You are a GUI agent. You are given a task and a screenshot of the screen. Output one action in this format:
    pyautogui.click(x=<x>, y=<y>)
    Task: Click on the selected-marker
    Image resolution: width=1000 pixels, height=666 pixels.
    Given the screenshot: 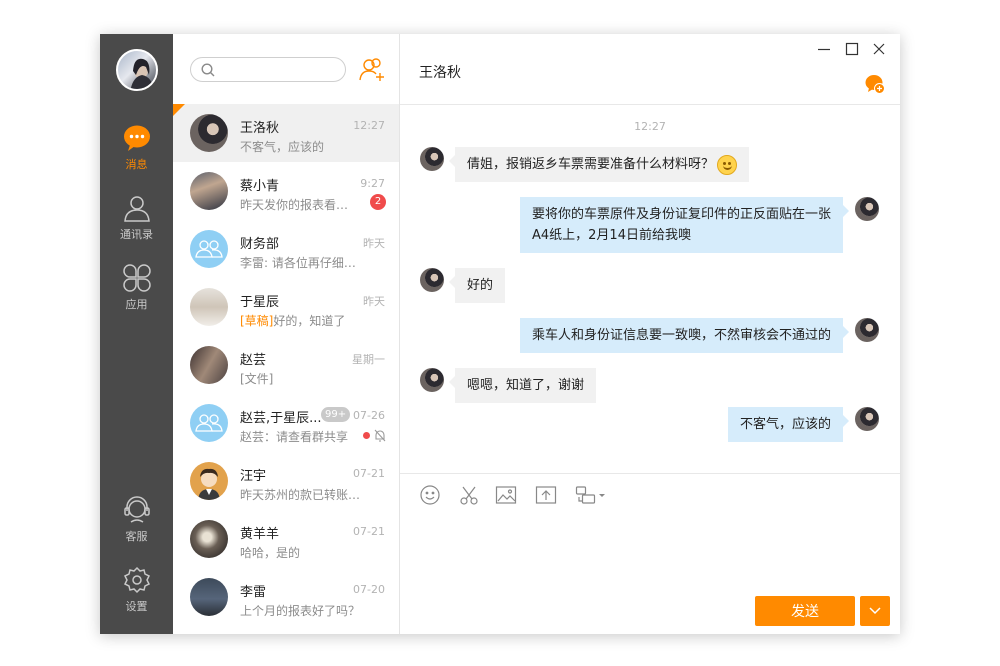 What is the action you would take?
    pyautogui.click(x=179, y=110)
    